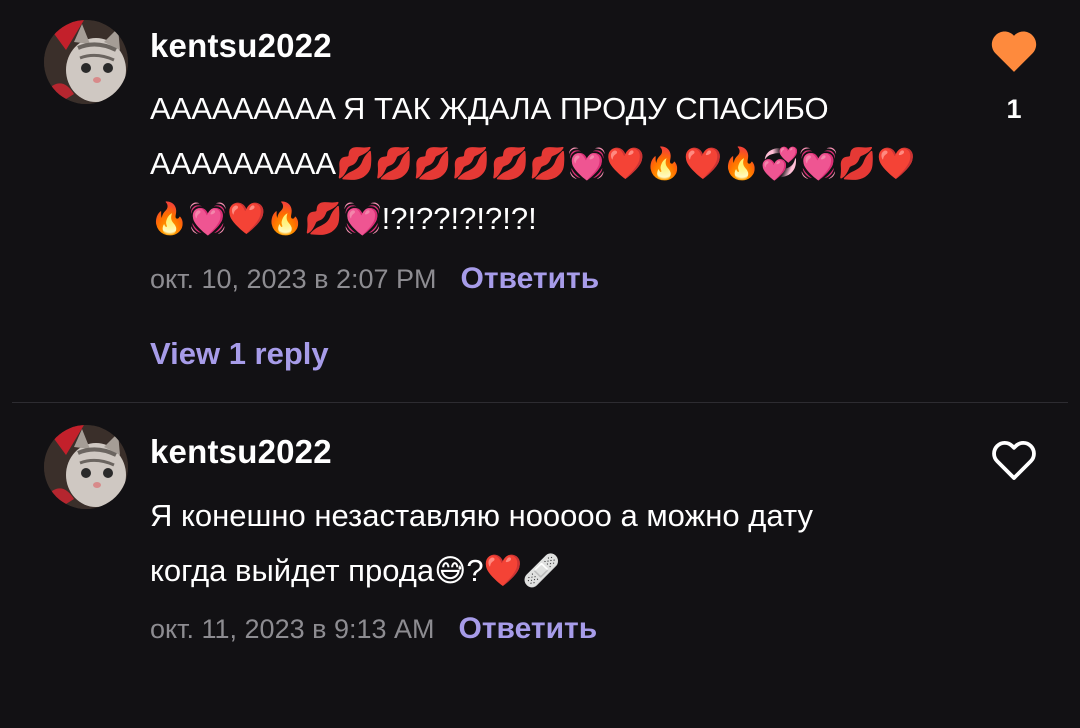  I want to click on comment-timestamp: окт. 11, 2023 в 9:13 AM, so click(292, 629).